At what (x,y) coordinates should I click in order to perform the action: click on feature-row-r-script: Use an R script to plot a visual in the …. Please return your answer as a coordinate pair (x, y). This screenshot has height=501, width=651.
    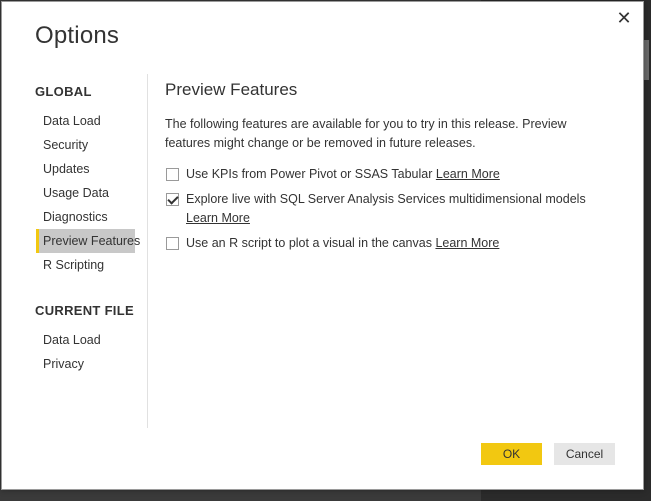
    Looking at the image, I should click on (390, 243).